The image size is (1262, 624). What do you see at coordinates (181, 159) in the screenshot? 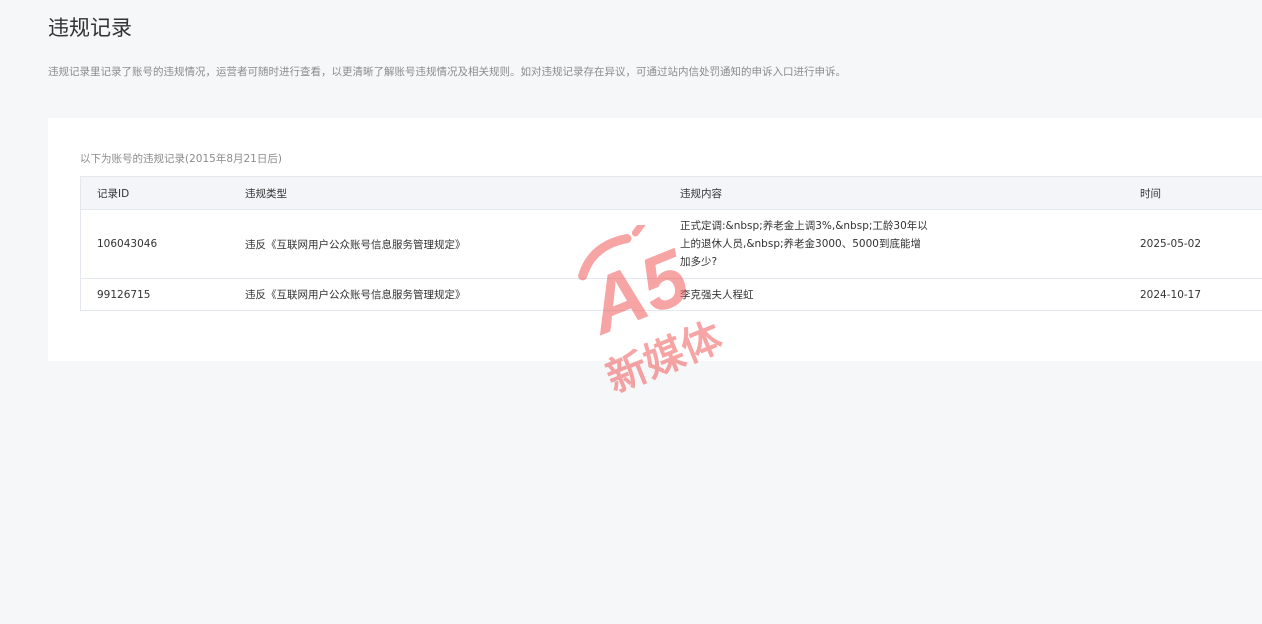
I see `records-note: 以下为账号的违规记录(2015年8月21日后)` at bounding box center [181, 159].